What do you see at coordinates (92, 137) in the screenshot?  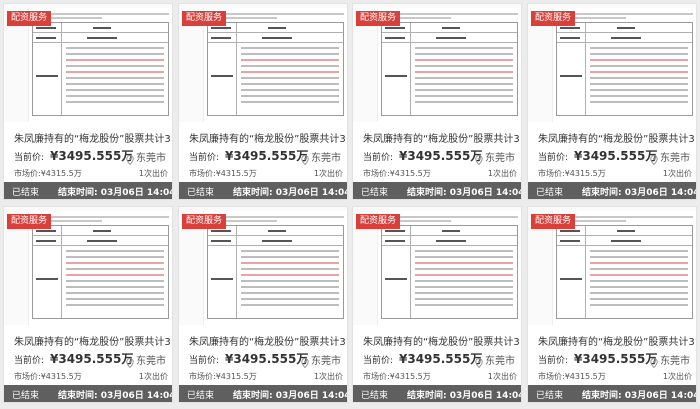 I see `listing-title: 朱凤廉持有的“梅龙股份”股票共计3500000` at bounding box center [92, 137].